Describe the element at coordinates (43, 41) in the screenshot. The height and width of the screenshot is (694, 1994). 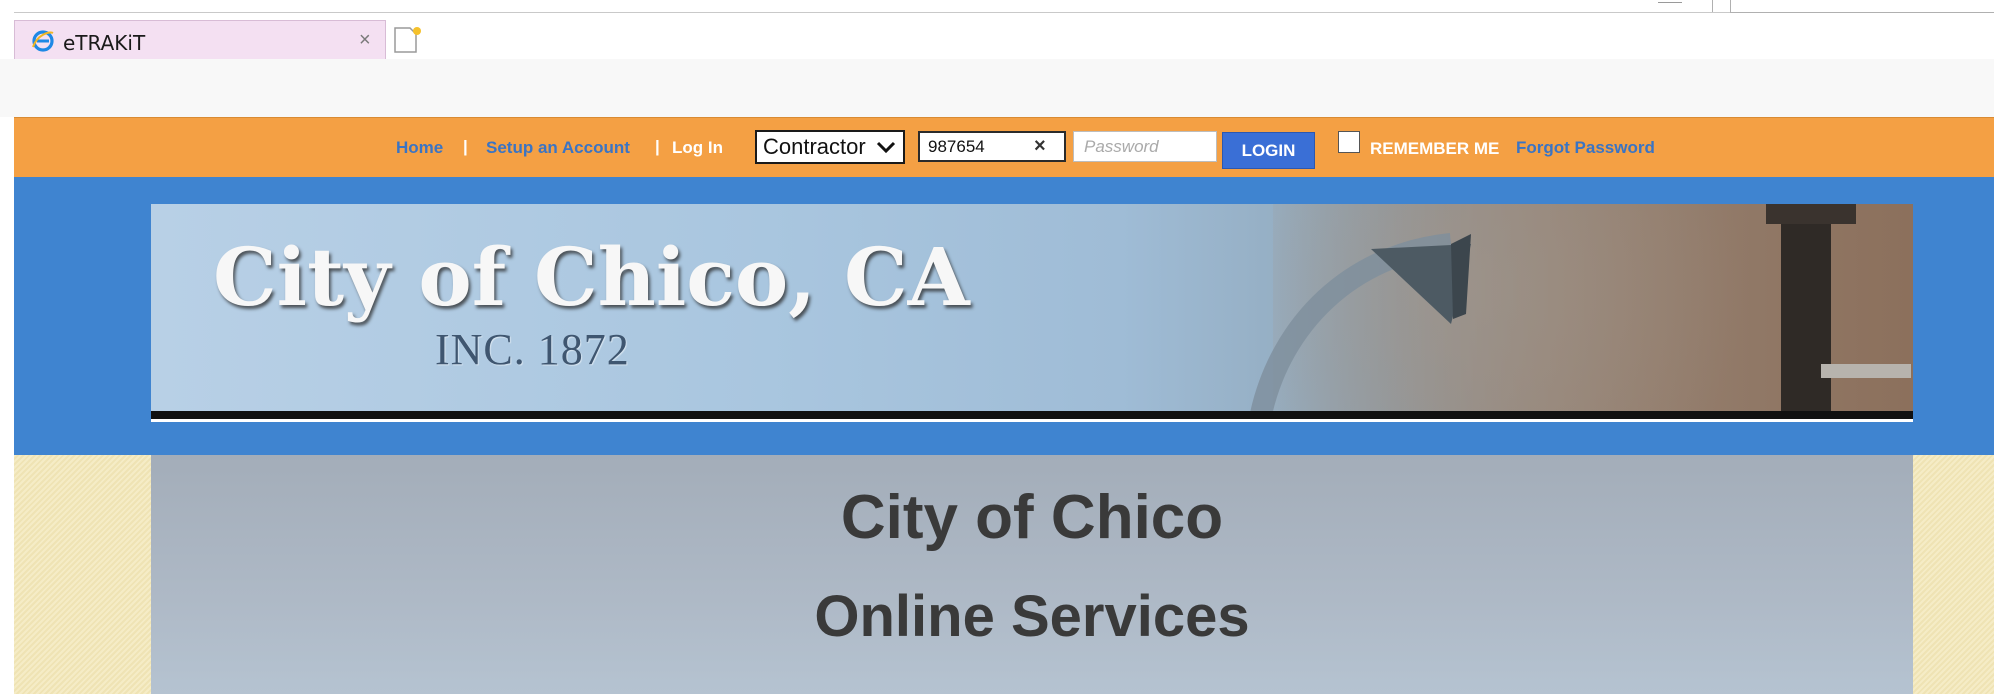
I see `internet-explorer-icon` at that location.